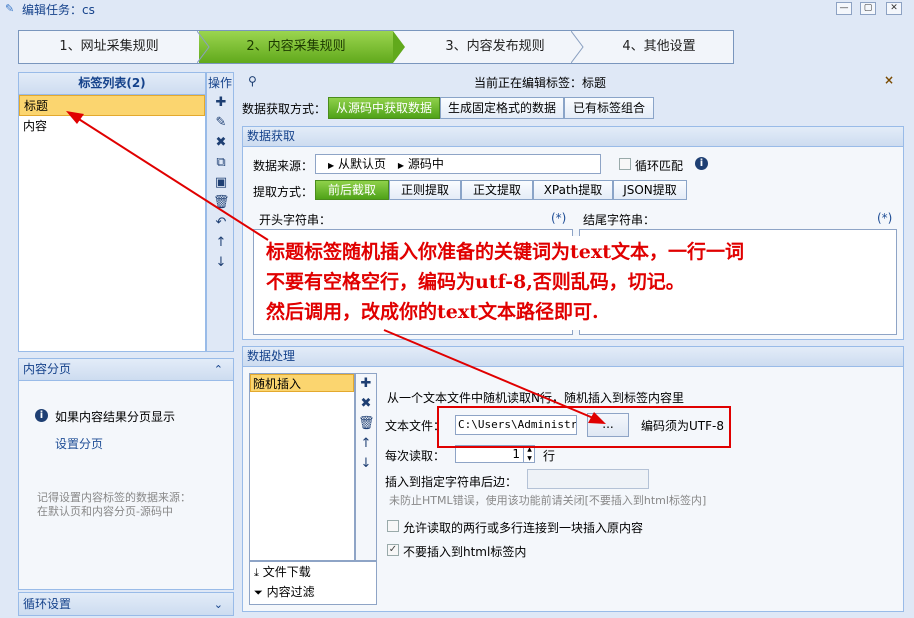 Image resolution: width=914 pixels, height=618 pixels. What do you see at coordinates (218, 604) in the screenshot?
I see `expand-down-icon: ⌄` at bounding box center [218, 604].